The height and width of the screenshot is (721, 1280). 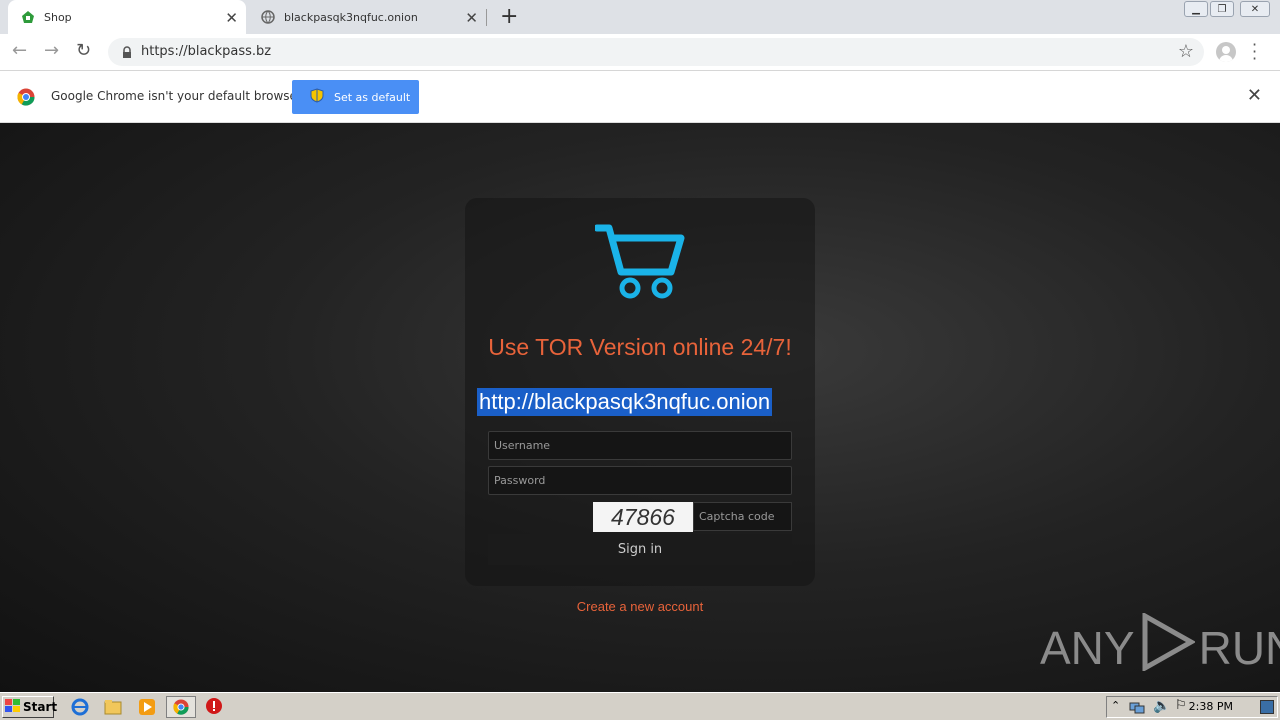 What do you see at coordinates (19, 50) in the screenshot?
I see `back-arrow-icon: ←` at bounding box center [19, 50].